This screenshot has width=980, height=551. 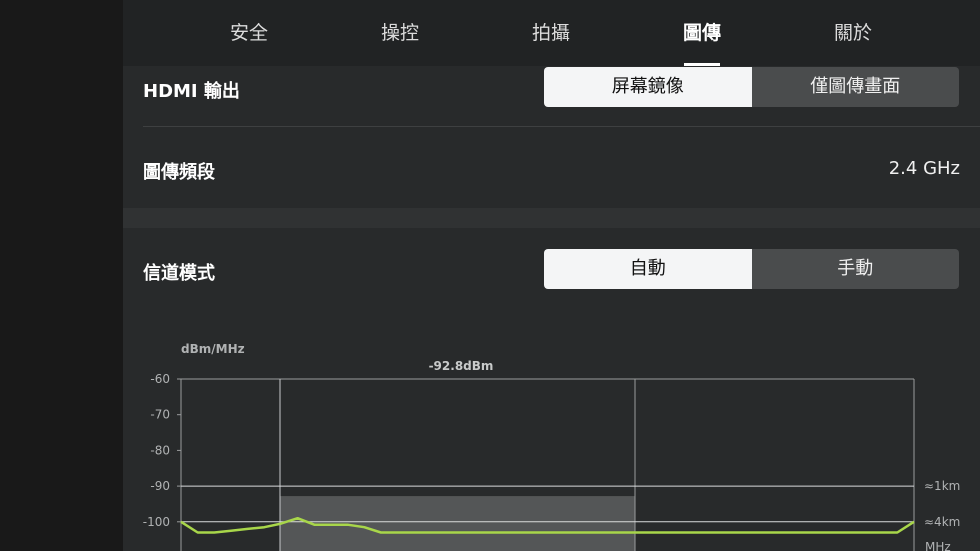 What do you see at coordinates (160, 415) in the screenshot?
I see `y-tick-label: -70` at bounding box center [160, 415].